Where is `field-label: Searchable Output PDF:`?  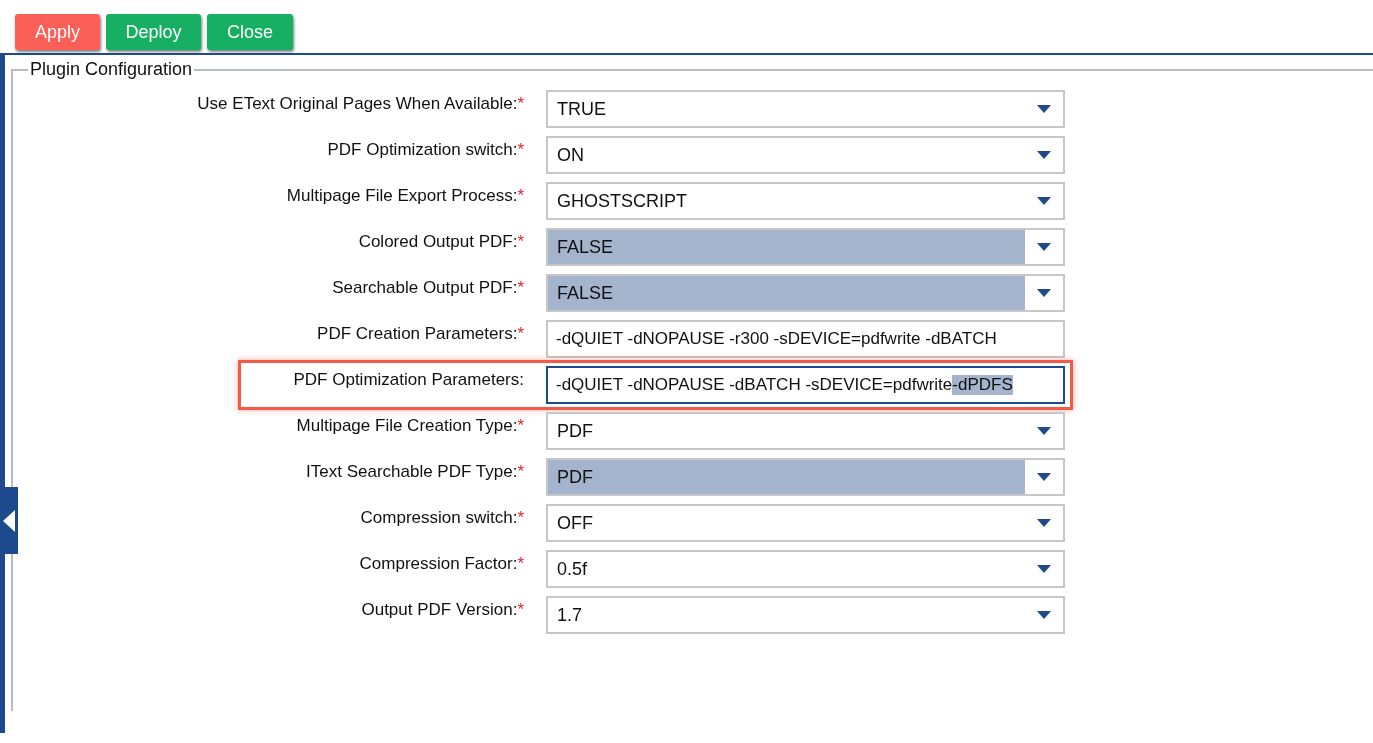 field-label: Searchable Output PDF: is located at coordinates (425, 287).